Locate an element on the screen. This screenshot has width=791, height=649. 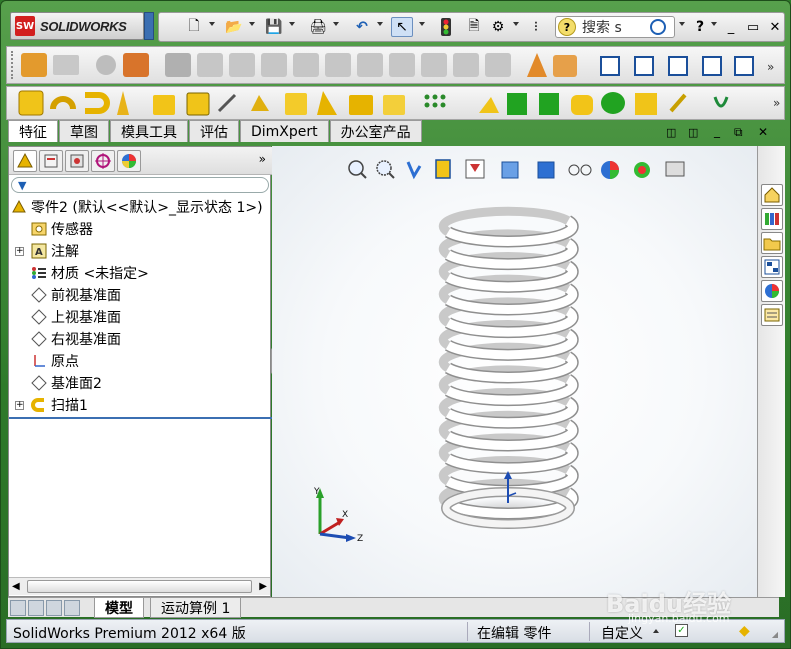
tab-mold-tools: 模具工具 is located at coordinates (149, 131).